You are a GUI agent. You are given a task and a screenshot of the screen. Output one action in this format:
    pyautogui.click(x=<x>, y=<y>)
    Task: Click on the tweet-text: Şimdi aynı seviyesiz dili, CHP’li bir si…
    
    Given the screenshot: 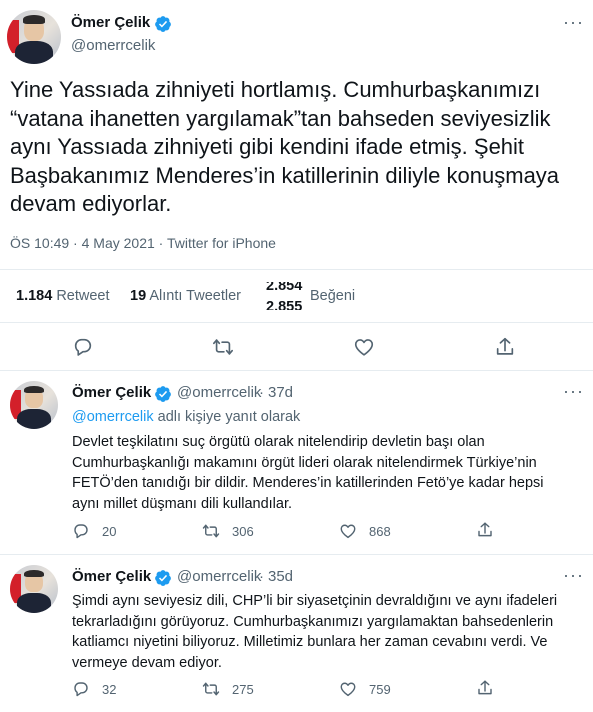 What is the action you would take?
    pyautogui.click(x=315, y=632)
    